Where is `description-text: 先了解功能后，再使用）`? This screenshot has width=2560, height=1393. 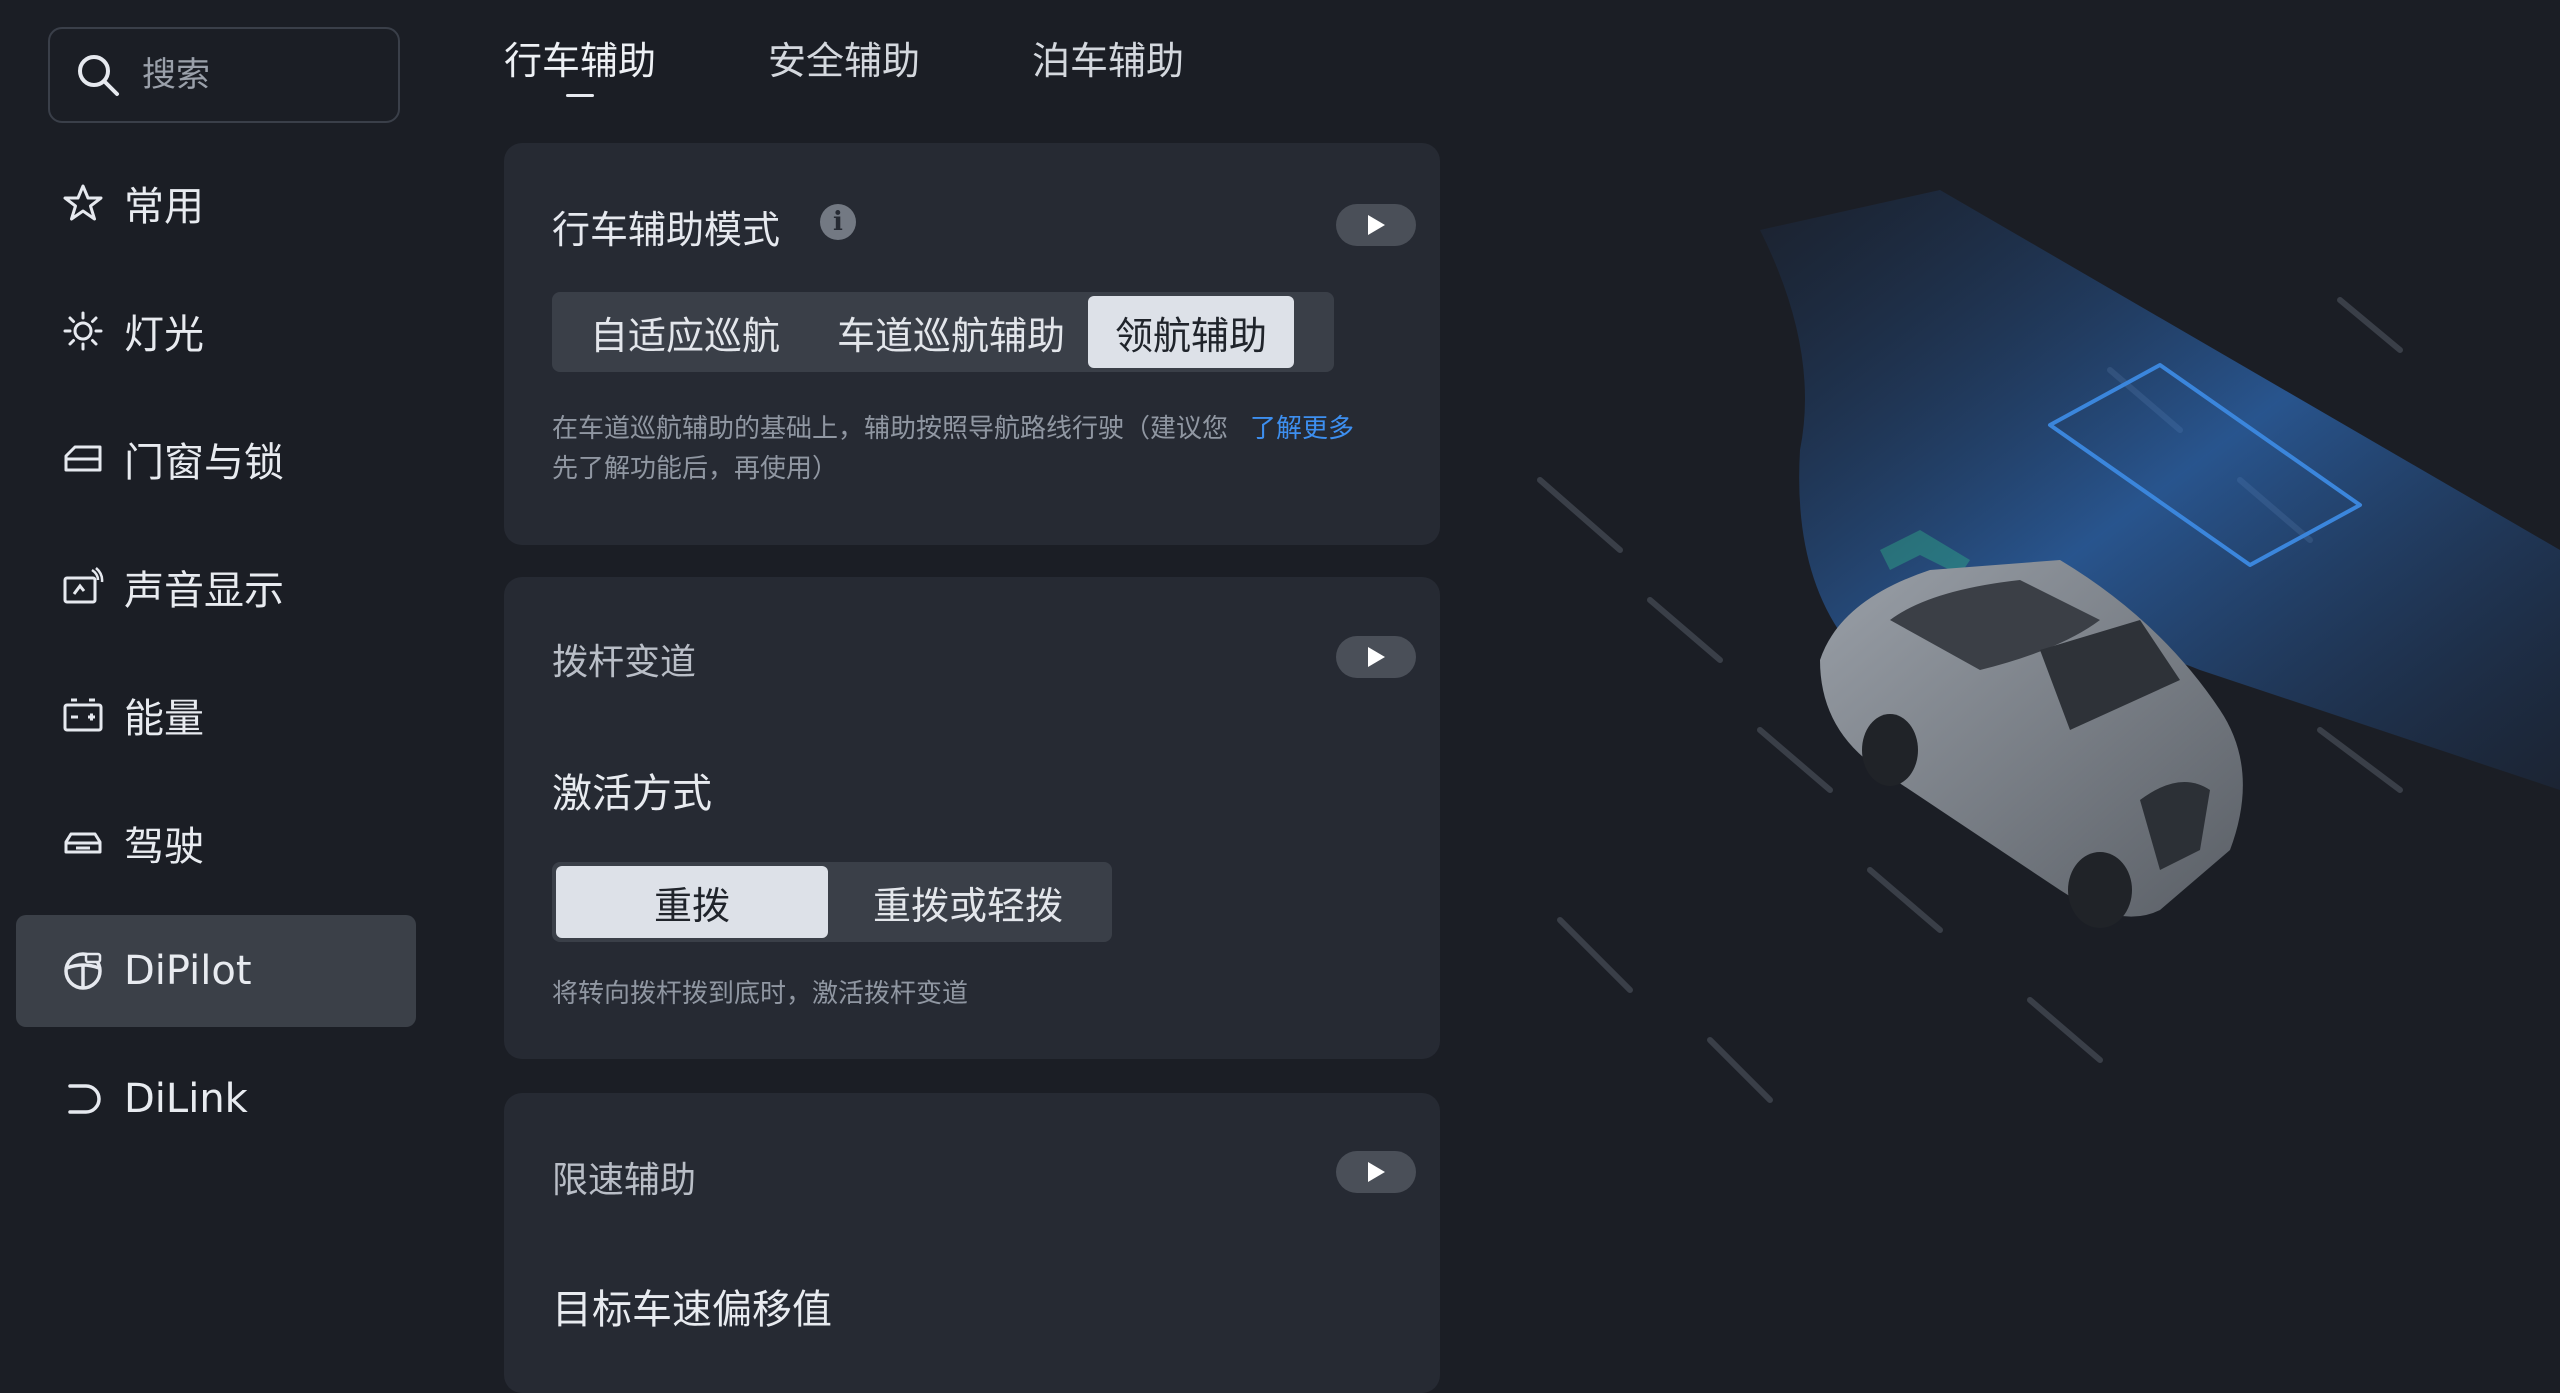
description-text: 先了解功能后，再使用） is located at coordinates (695, 469).